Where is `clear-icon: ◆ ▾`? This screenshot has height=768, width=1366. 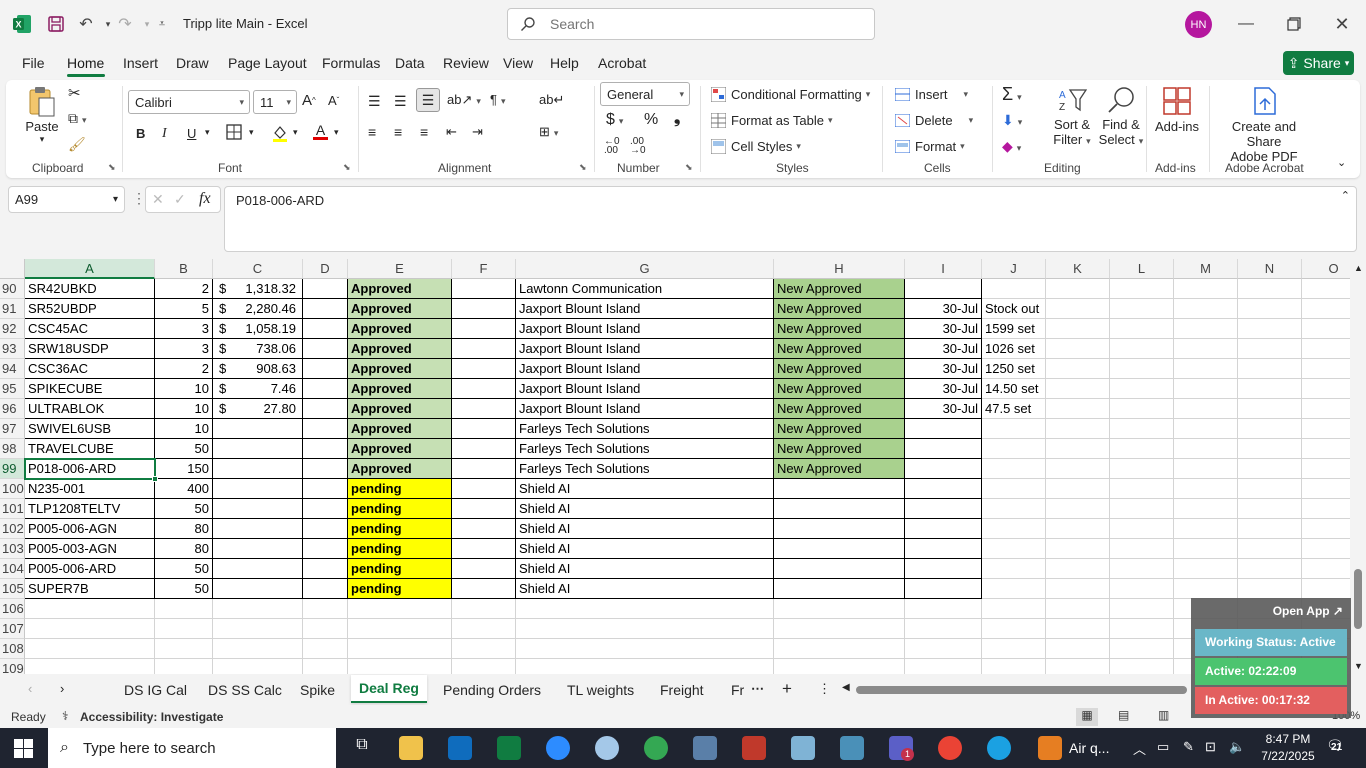
clear-icon: ◆ ▾ is located at coordinates (1011, 146).